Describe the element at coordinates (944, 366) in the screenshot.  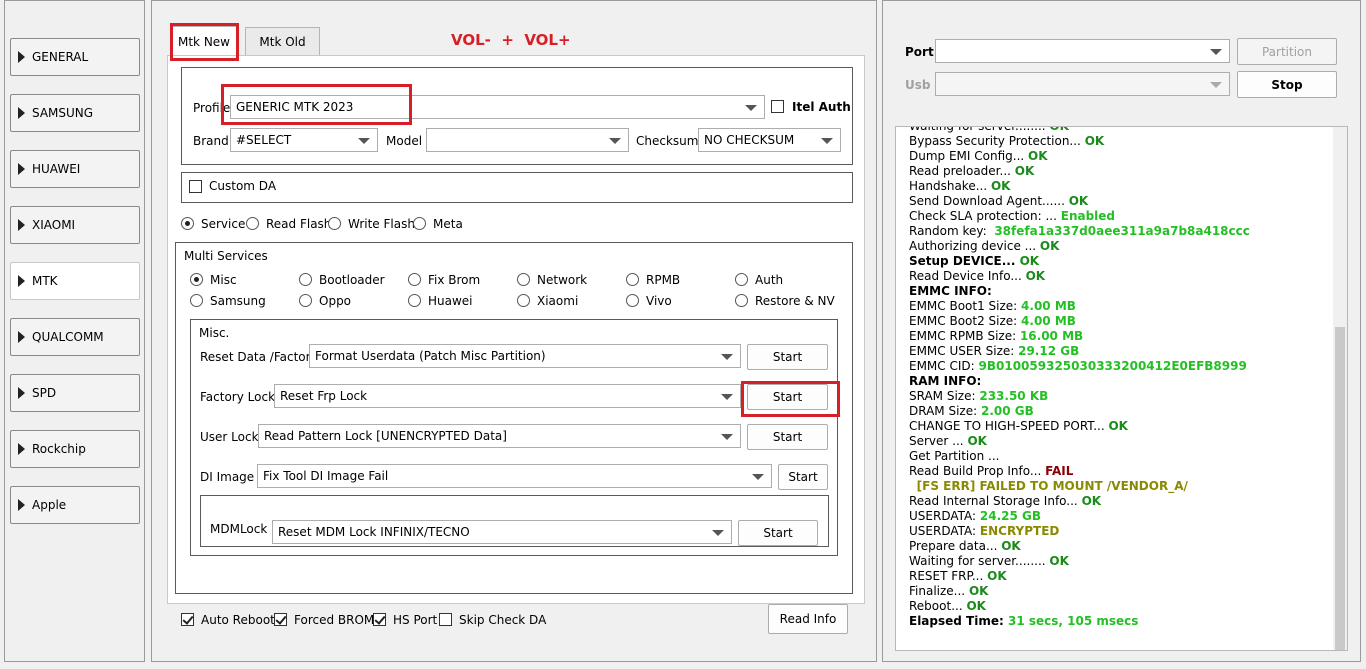
I see `log-text: EMMC CID:` at that location.